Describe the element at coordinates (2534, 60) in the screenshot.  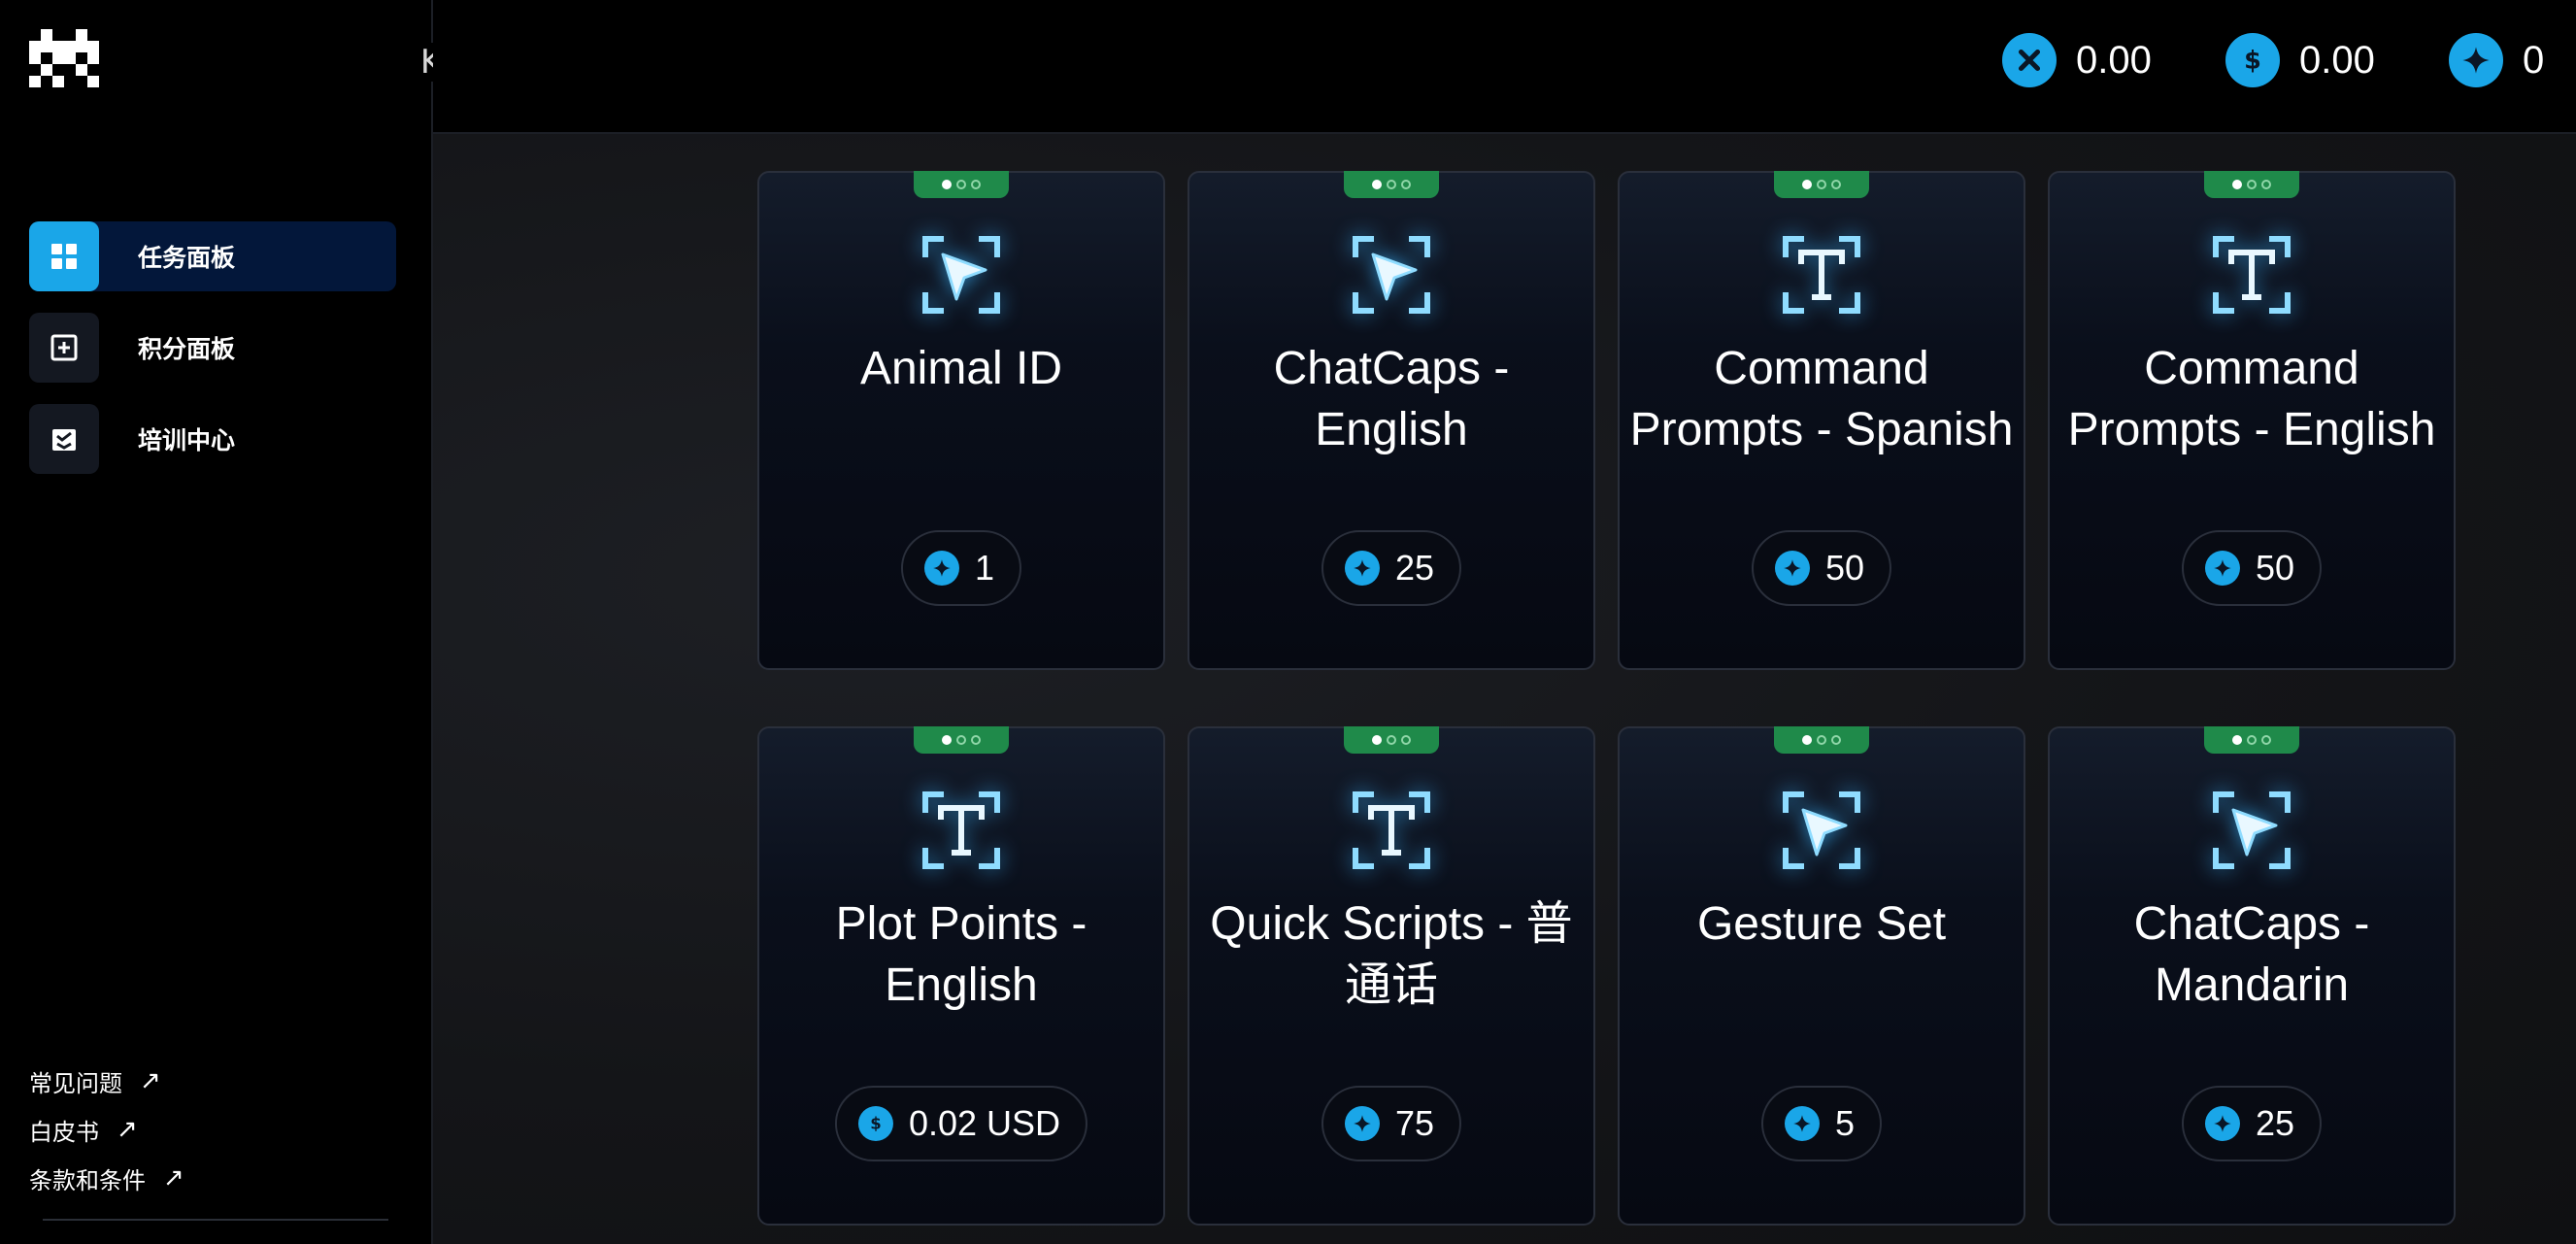
I see `balance-value: 0` at that location.